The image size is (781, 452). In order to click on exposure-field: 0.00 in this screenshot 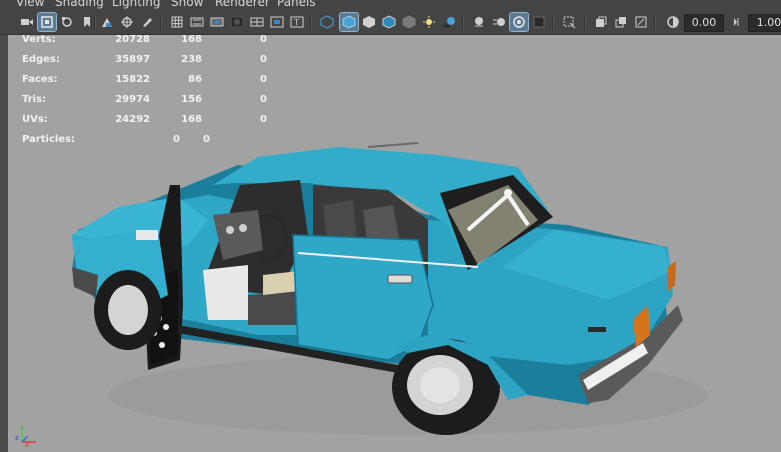, I will do `click(704, 23)`.